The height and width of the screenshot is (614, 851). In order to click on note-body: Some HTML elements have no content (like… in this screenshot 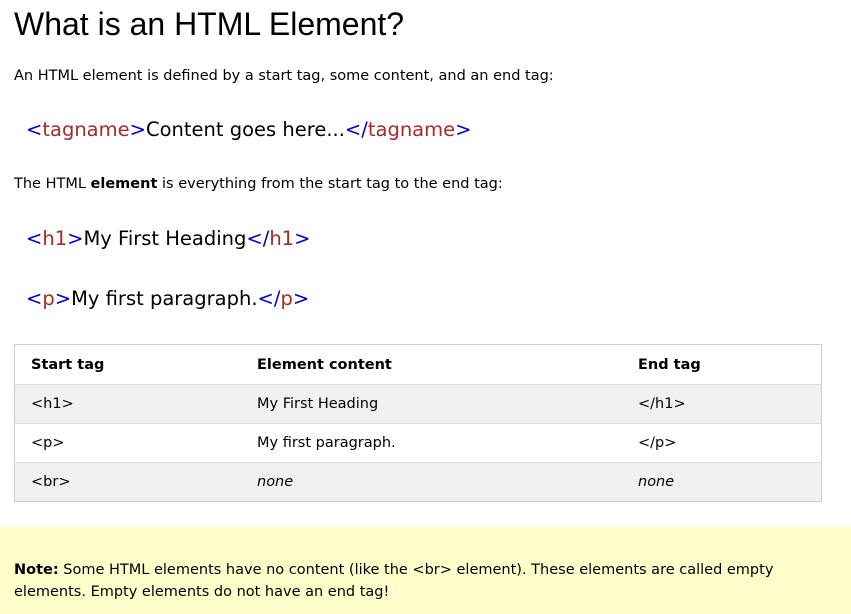, I will do `click(394, 581)`.